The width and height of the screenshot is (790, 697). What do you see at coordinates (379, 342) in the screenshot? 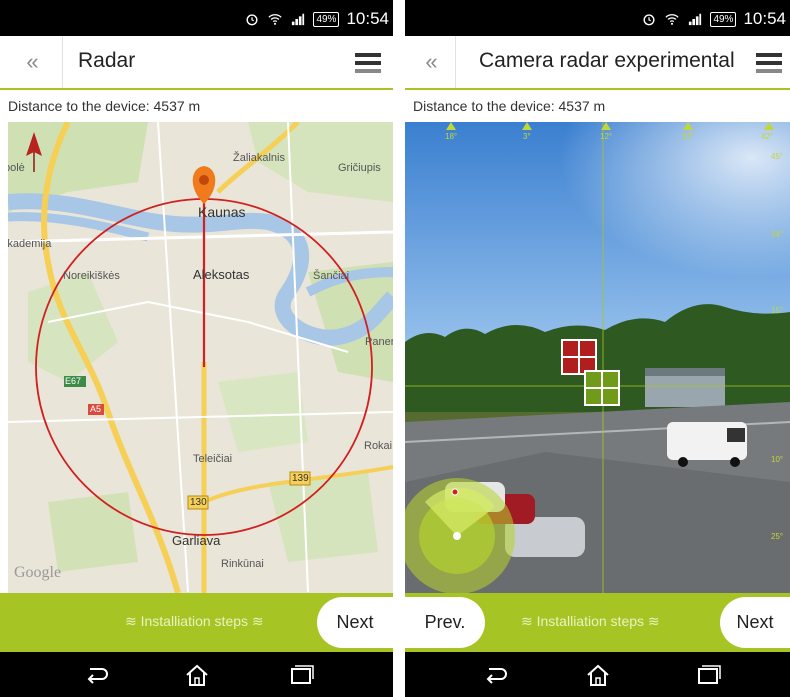
I see `map-label-panemune: Panemunė` at bounding box center [379, 342].